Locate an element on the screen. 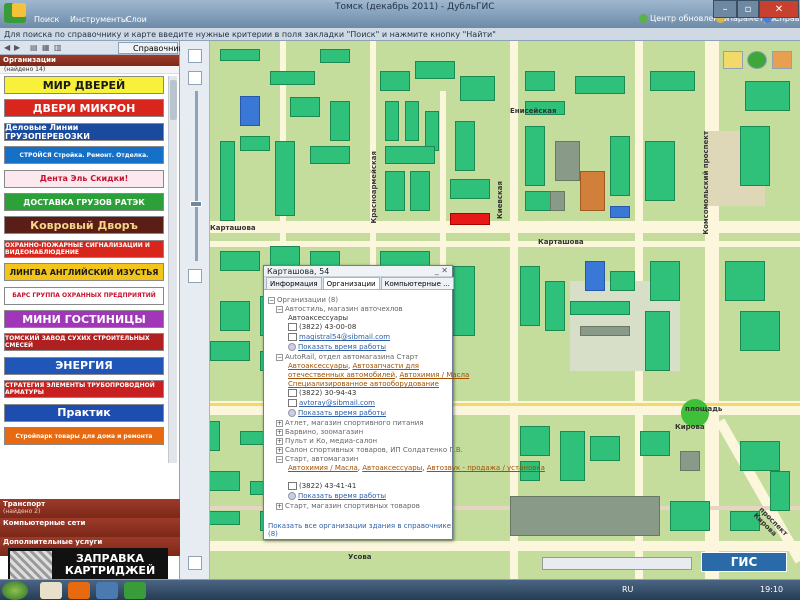  maximize-button: ▫ is located at coordinates (748, 9).